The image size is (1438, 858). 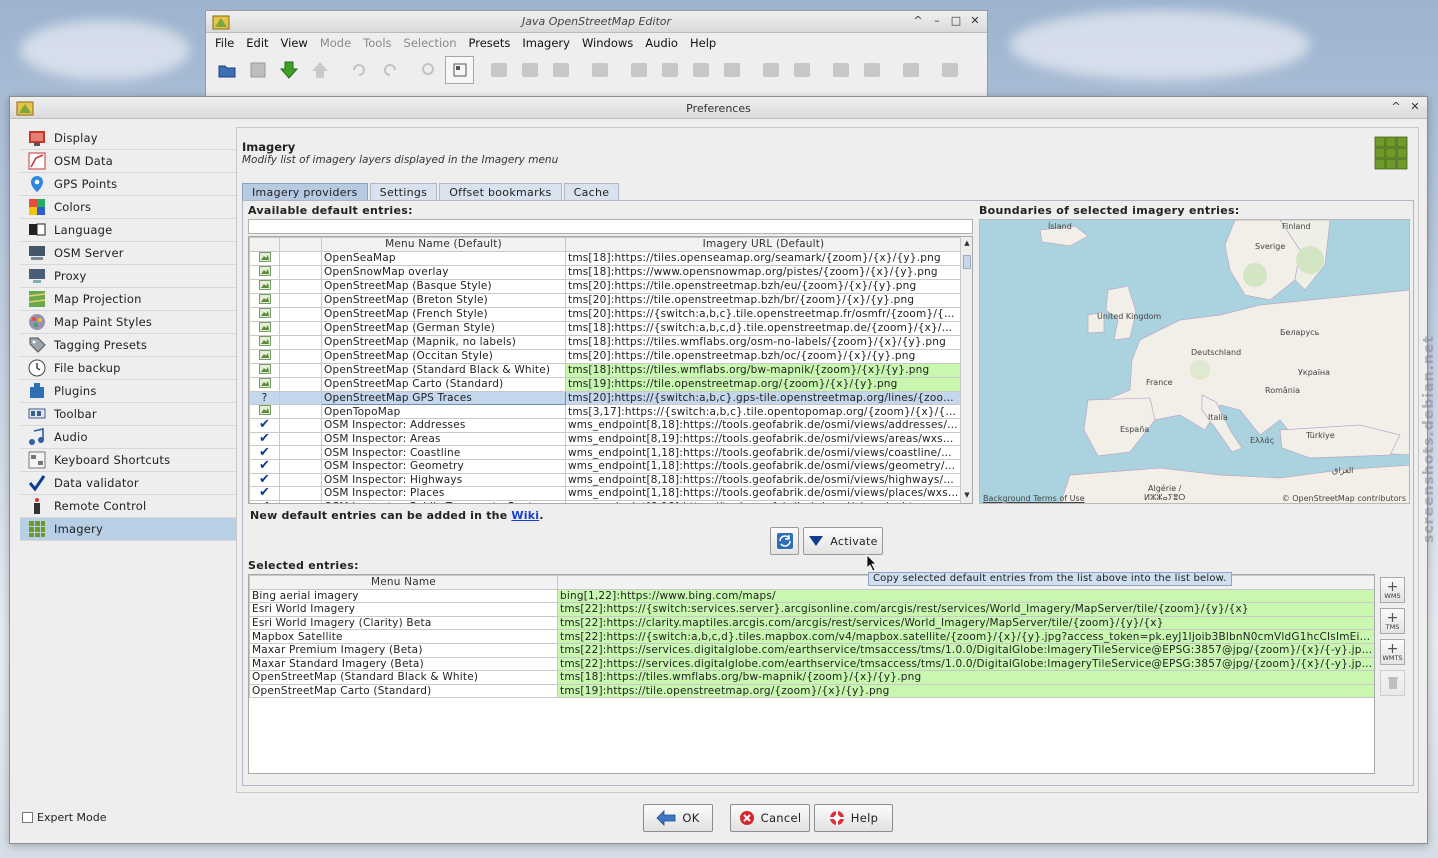 What do you see at coordinates (128, 368) in the screenshot?
I see `nav-item-file-backup: File backup` at bounding box center [128, 368].